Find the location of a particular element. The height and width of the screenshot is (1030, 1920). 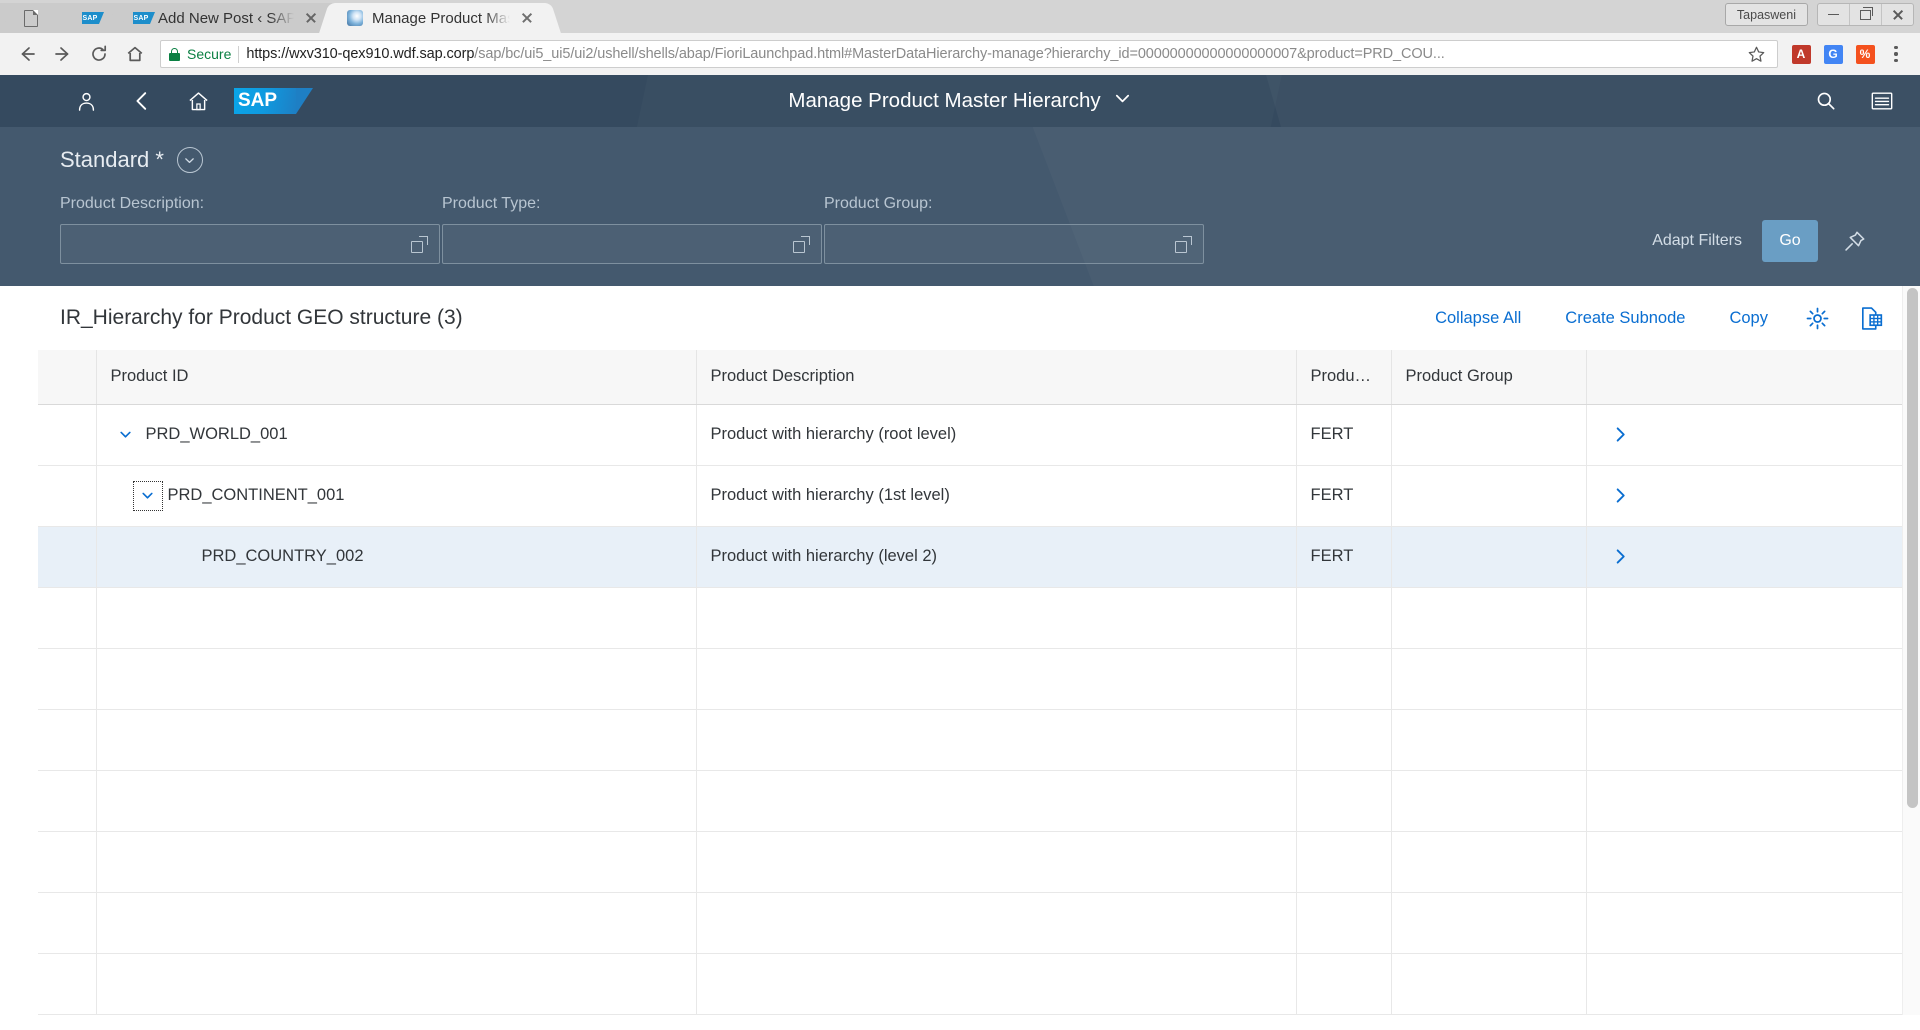

browser-tab-add-new-post: SAP Add New Post ‹ SAP Blog is located at coordinates (225, 18).